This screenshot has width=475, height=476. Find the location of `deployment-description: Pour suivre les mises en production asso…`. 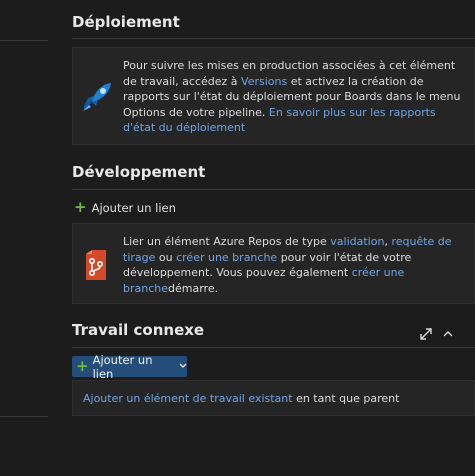

deployment-description: Pour suivre les mises en production asso… is located at coordinates (295, 97).